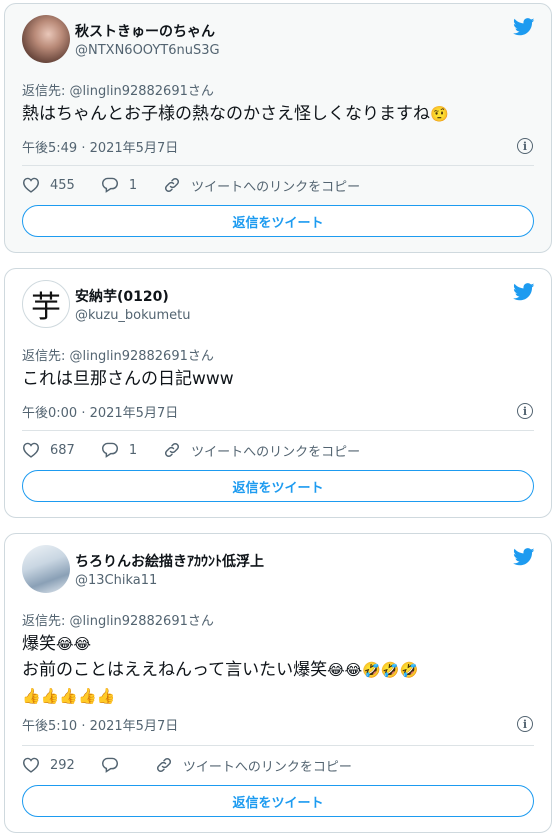 The image size is (559, 836). I want to click on like-count: 455, so click(62, 185).